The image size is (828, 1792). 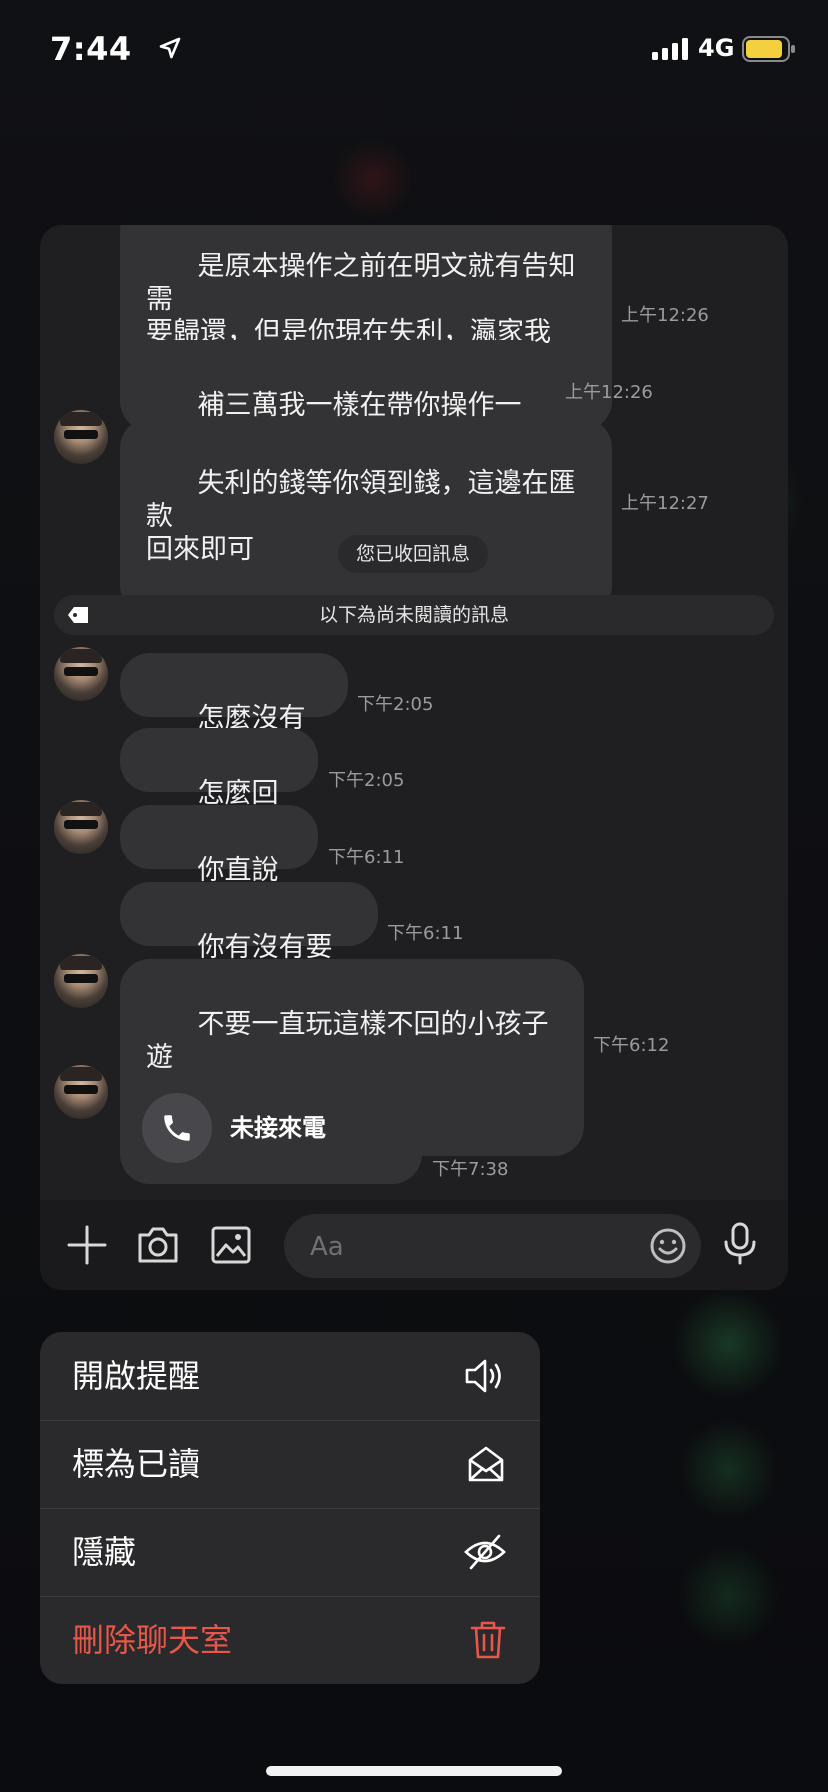 I want to click on missed-call-bubble: 未接來電, so click(x=271, y=1128).